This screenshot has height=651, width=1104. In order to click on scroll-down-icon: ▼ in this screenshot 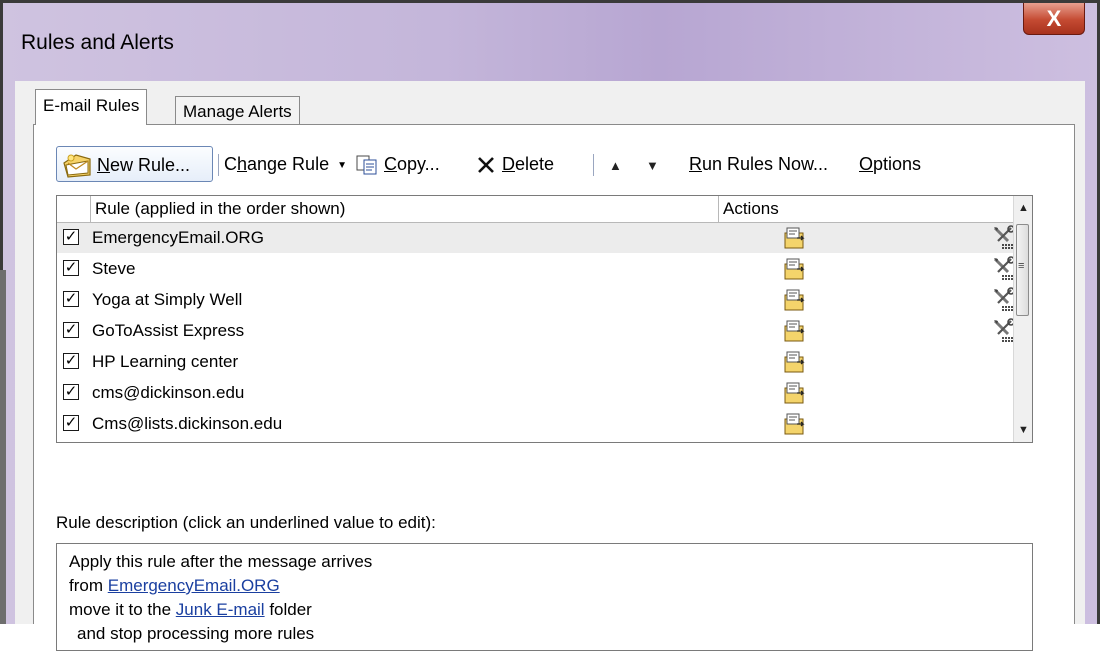, I will do `click(1023, 430)`.